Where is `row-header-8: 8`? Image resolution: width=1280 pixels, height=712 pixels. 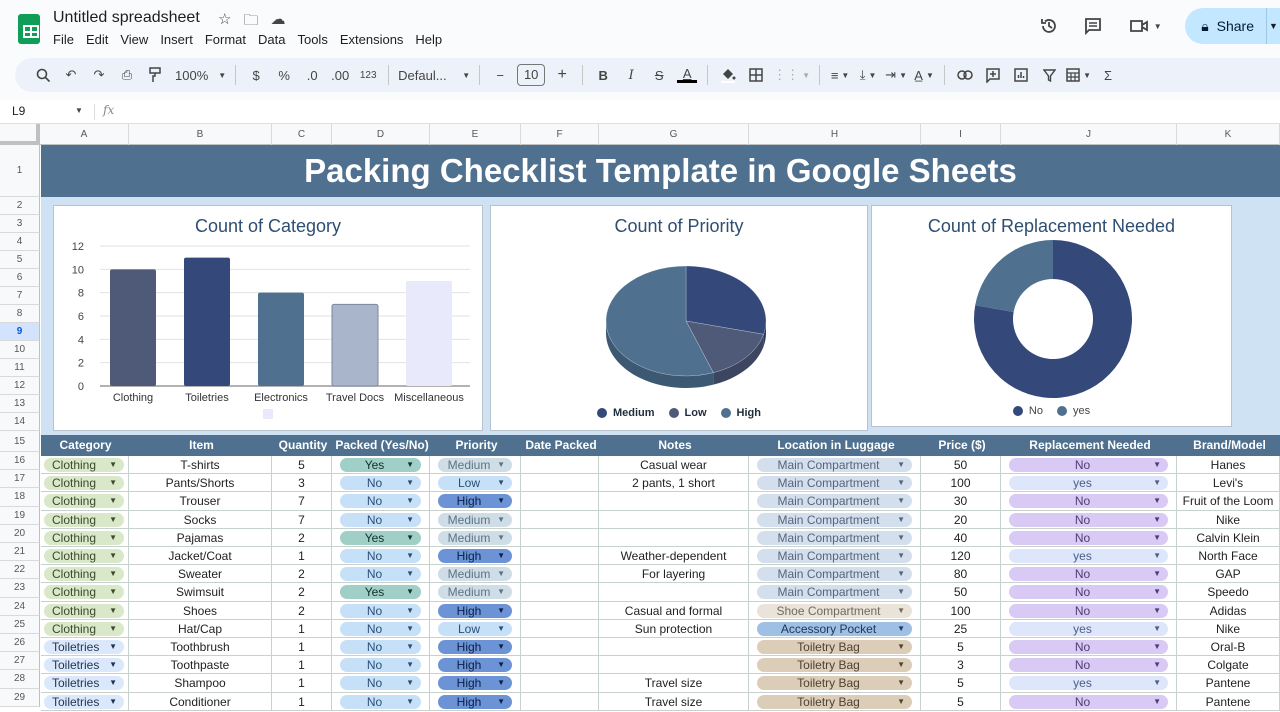
row-header-8: 8 is located at coordinates (20, 314).